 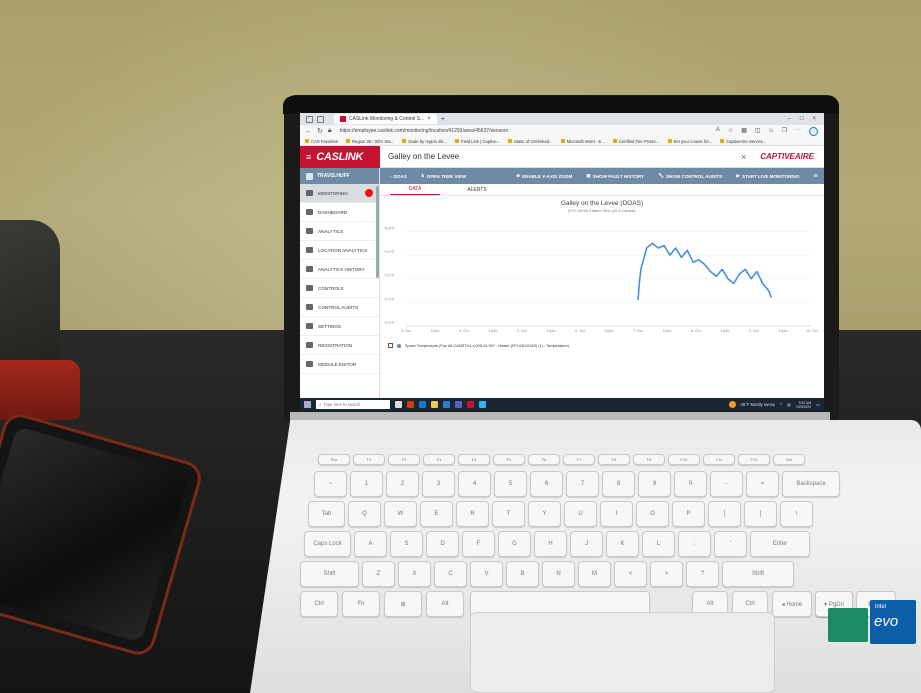 I want to click on toolbar-menu-icon: ≡, so click(x=815, y=176).